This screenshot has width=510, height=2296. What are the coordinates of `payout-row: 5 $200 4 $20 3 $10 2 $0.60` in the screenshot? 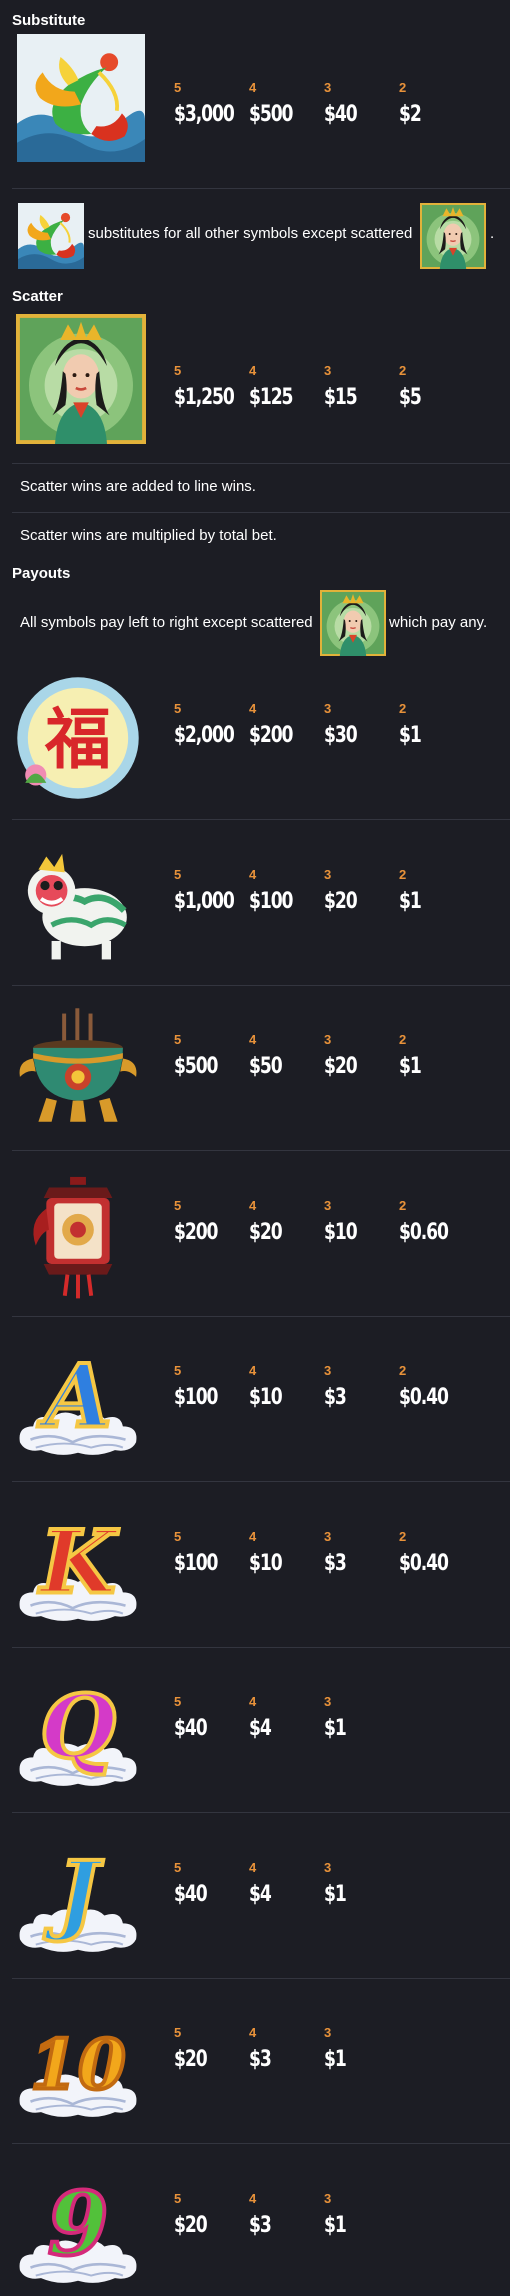 It's located at (261, 1234).